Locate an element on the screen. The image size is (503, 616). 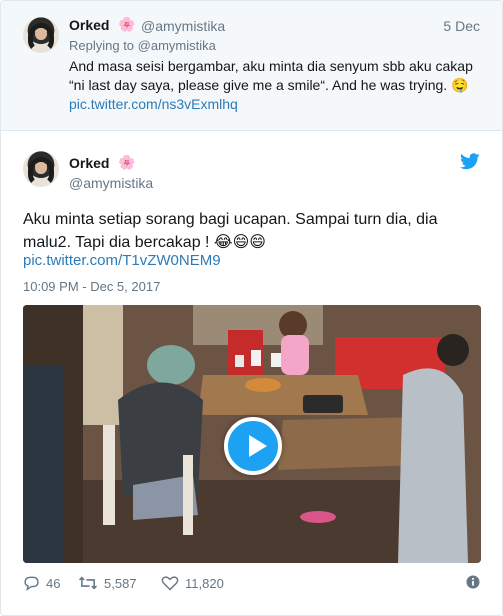
like-button: 11,820 is located at coordinates (192, 583).